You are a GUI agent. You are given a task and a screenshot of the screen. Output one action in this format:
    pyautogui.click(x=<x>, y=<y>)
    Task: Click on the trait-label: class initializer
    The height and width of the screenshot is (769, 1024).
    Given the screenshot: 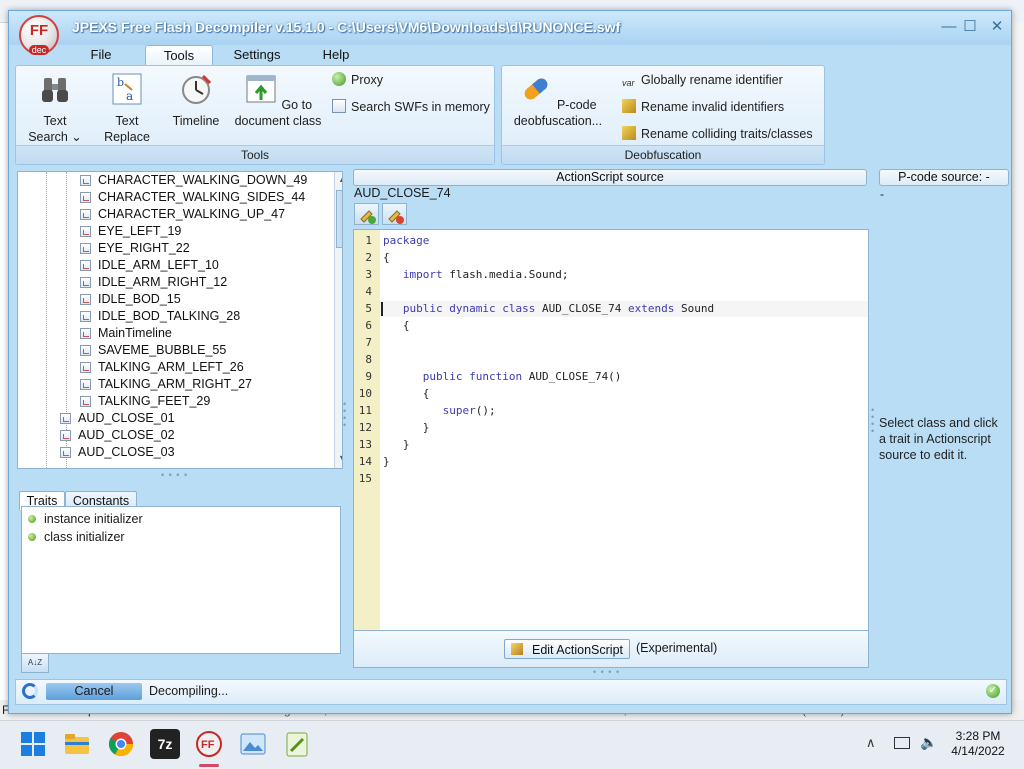 What is the action you would take?
    pyautogui.click(x=84, y=537)
    